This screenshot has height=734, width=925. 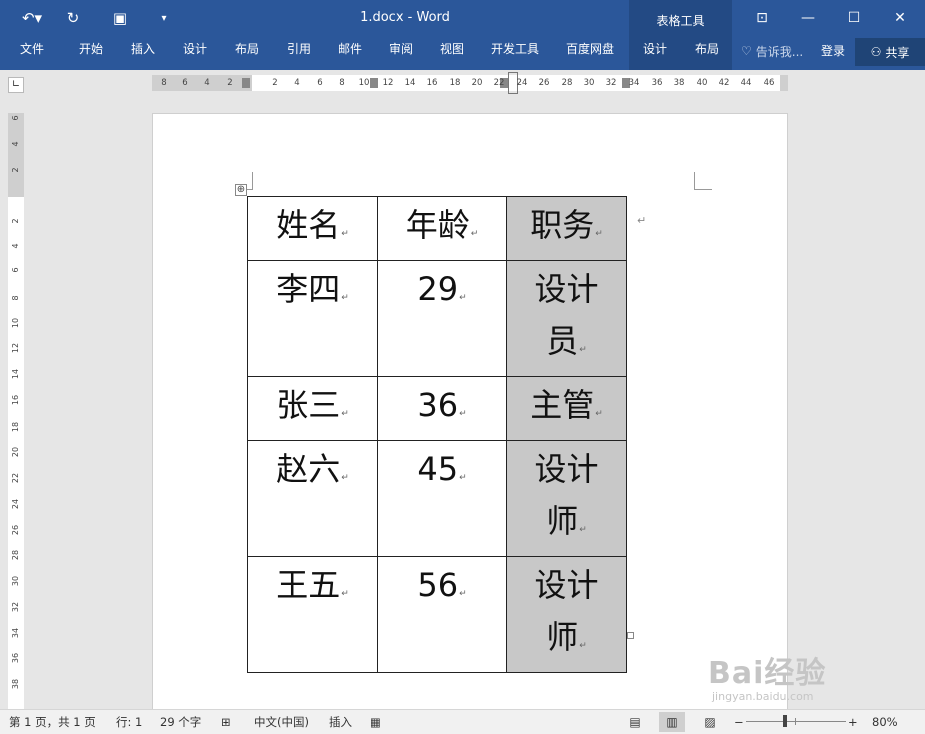 What do you see at coordinates (350, 53) in the screenshot?
I see `tab-mailings: 邮件` at bounding box center [350, 53].